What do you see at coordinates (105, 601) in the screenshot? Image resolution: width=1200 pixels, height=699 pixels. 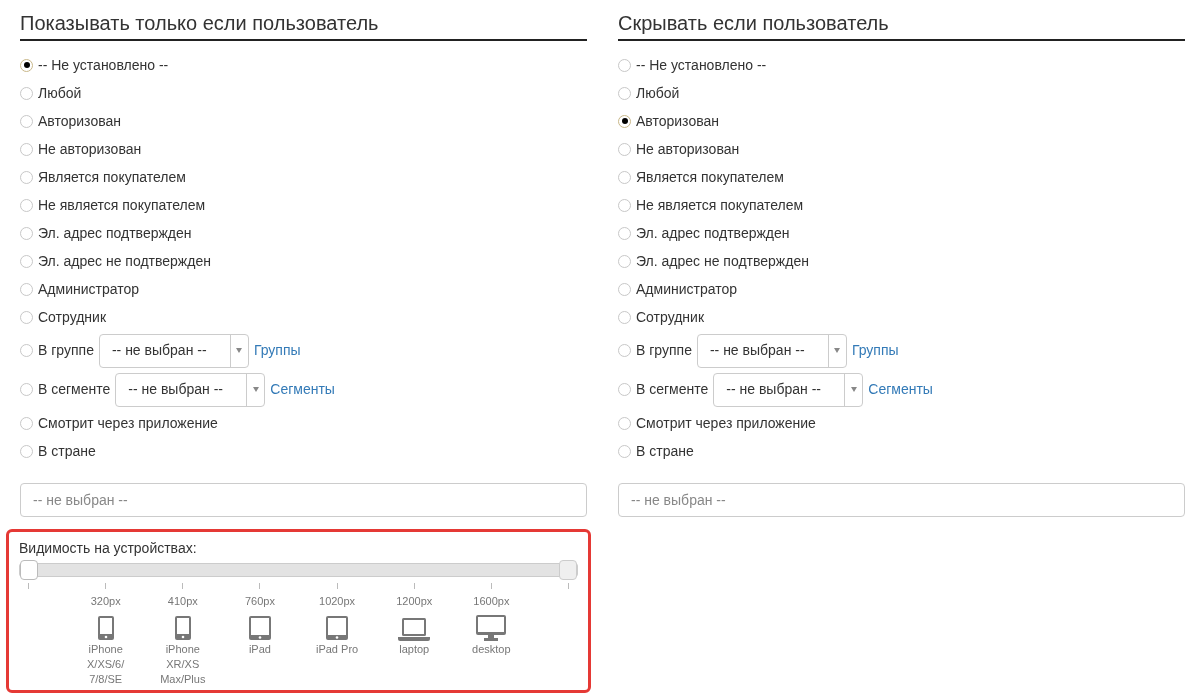 I see `width-label: 320px` at bounding box center [105, 601].